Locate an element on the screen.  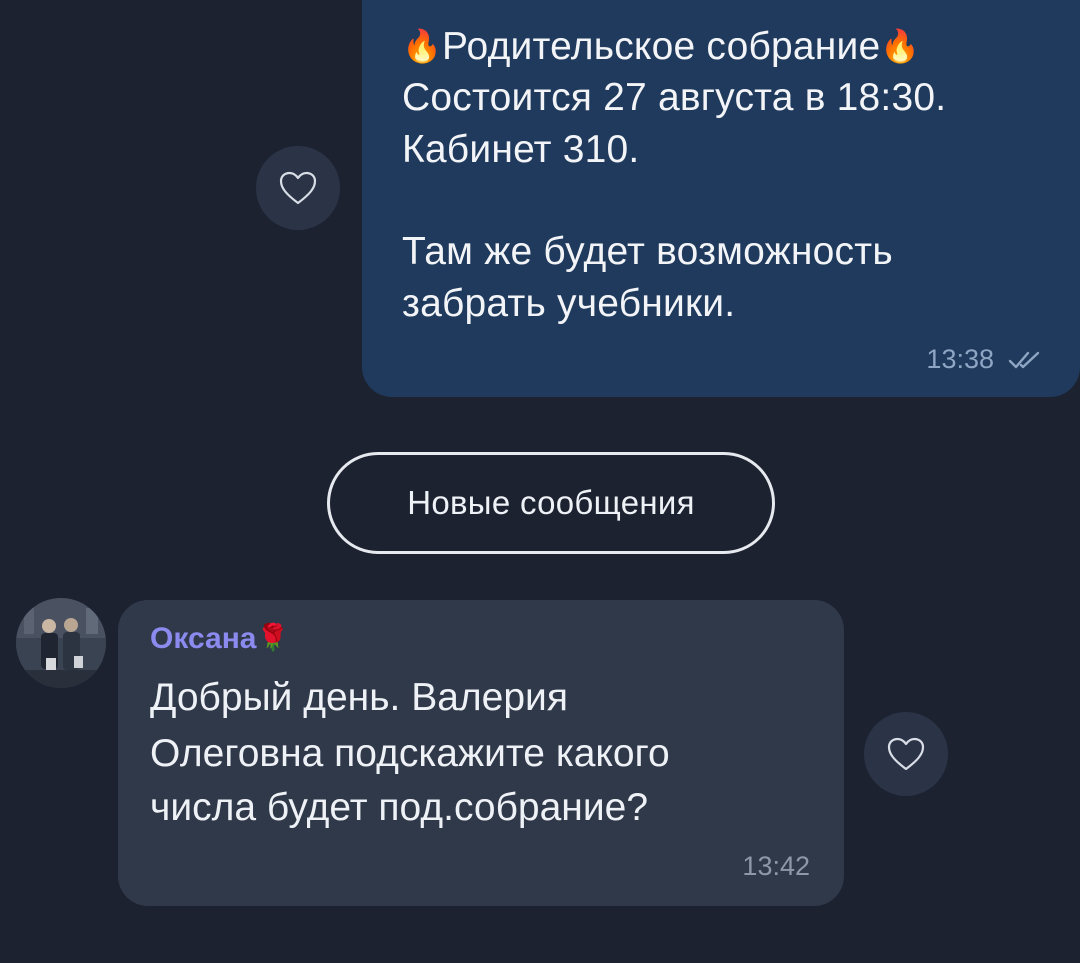
avatar is located at coordinates (61, 643).